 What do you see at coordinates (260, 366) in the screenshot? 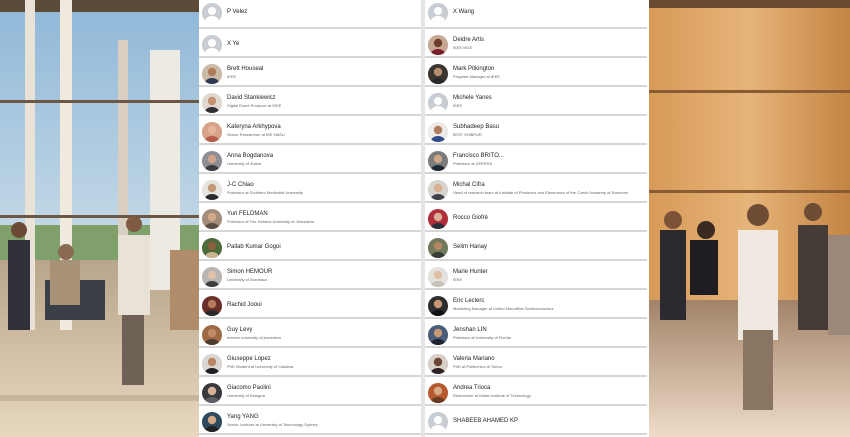
I see `attendee-title: PhD Student at University of Calabria` at bounding box center [260, 366].